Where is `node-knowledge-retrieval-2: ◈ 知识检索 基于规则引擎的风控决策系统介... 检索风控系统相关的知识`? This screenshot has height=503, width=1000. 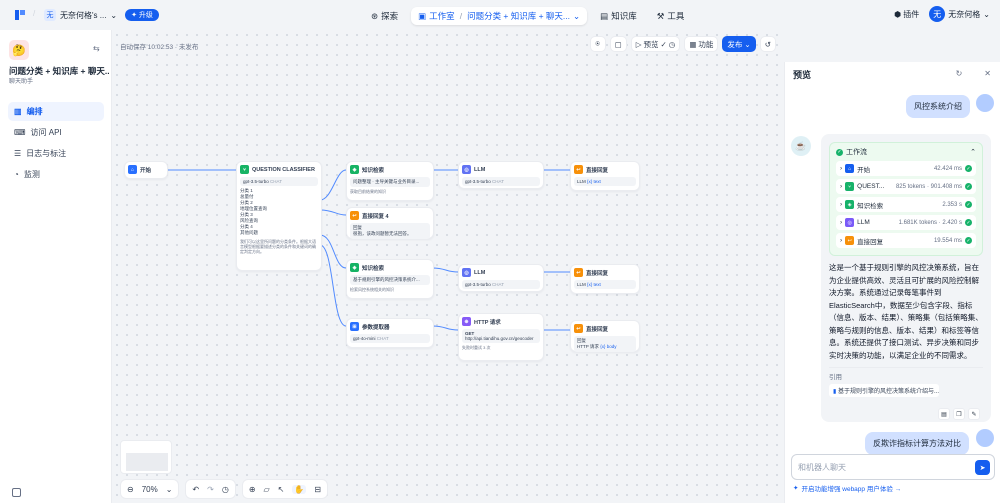
node-knowledge-retrieval-2: ◈ 知识检索 基于规则引擎的风控决策系统介... 检索风控系统相关的知识 is located at coordinates (390, 279).